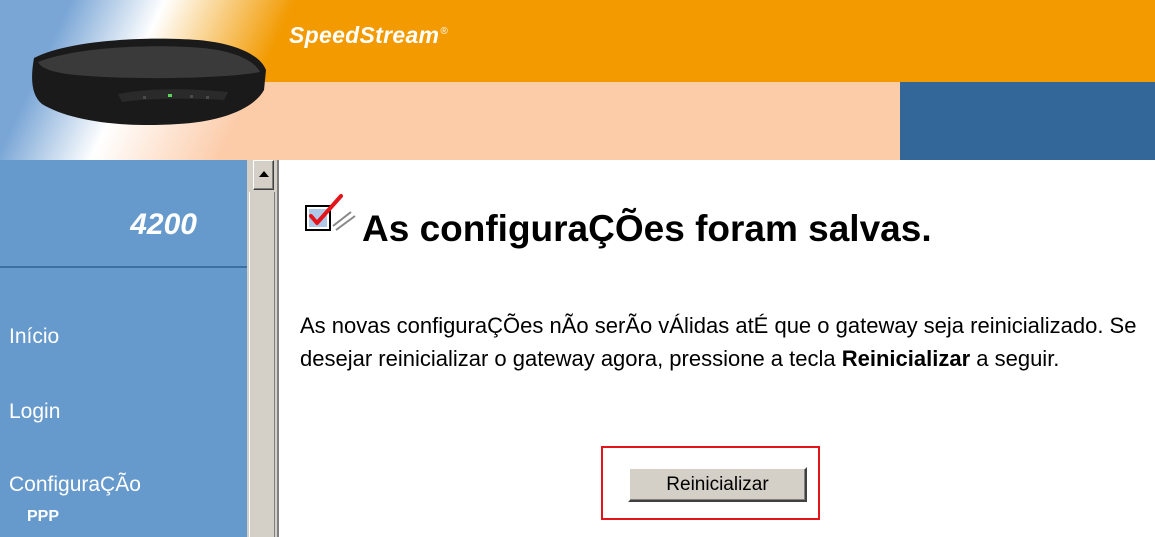  I want to click on sidebar-item-ppp: PPP, so click(43, 517).